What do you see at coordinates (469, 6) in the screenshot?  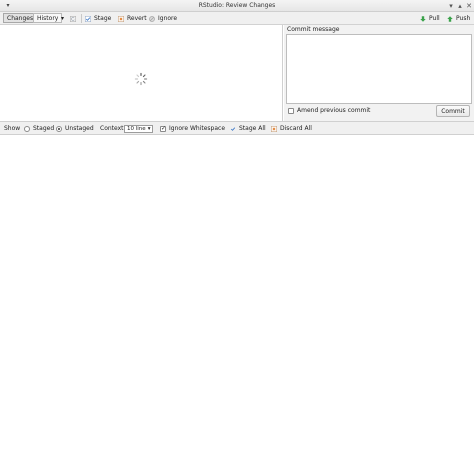 I see `close-icon: ✕` at bounding box center [469, 6].